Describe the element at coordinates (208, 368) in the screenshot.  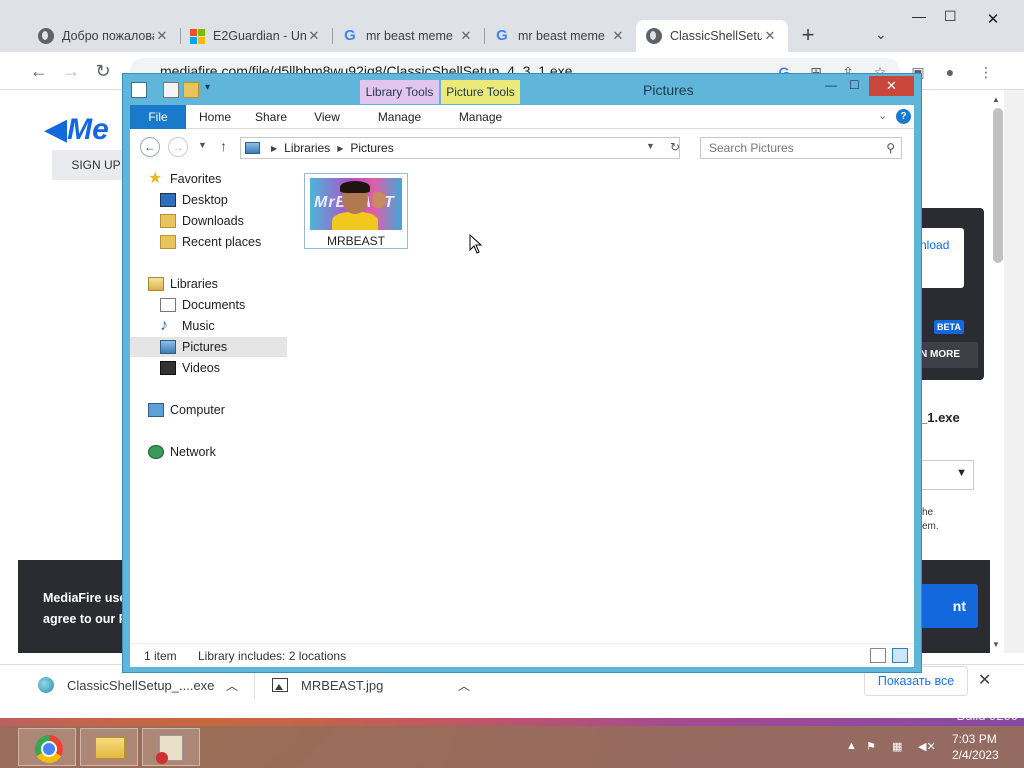
I see `nav-videos: Videos` at that location.